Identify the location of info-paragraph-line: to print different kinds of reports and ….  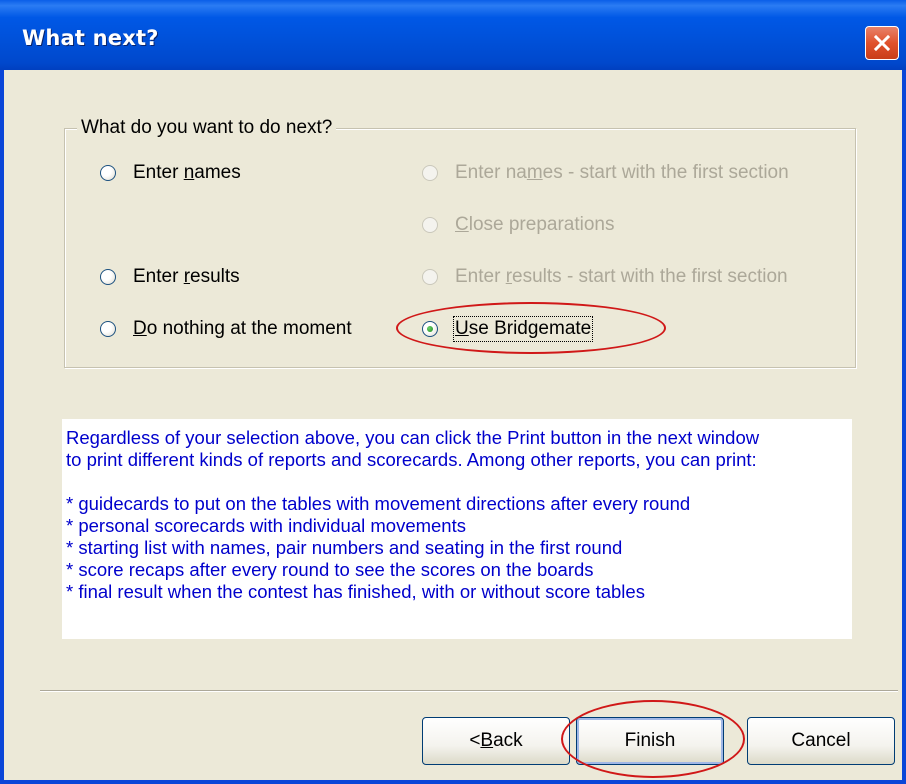
(411, 459).